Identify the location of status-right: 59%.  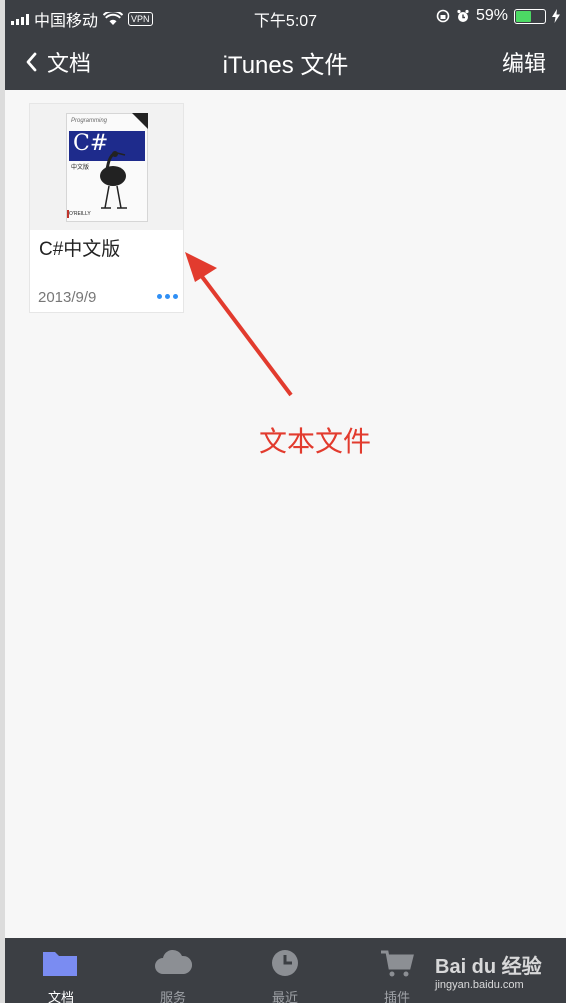
(498, 16).